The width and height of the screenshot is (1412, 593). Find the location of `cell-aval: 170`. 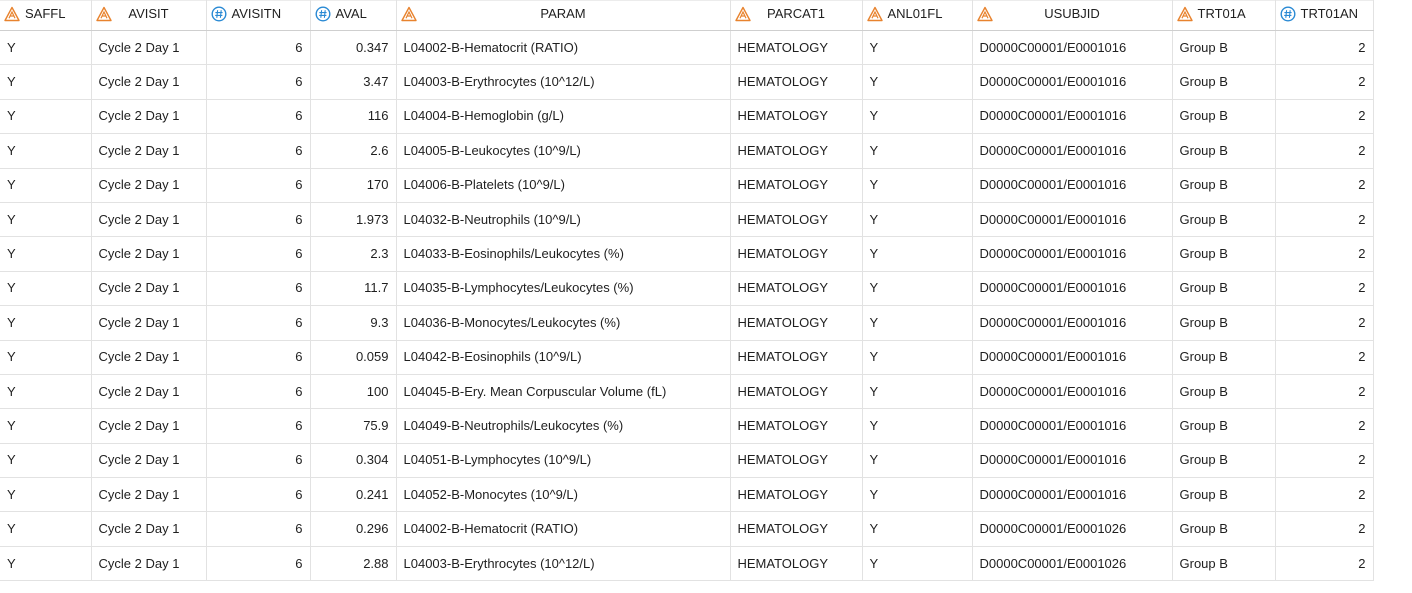

cell-aval: 170 is located at coordinates (353, 185).